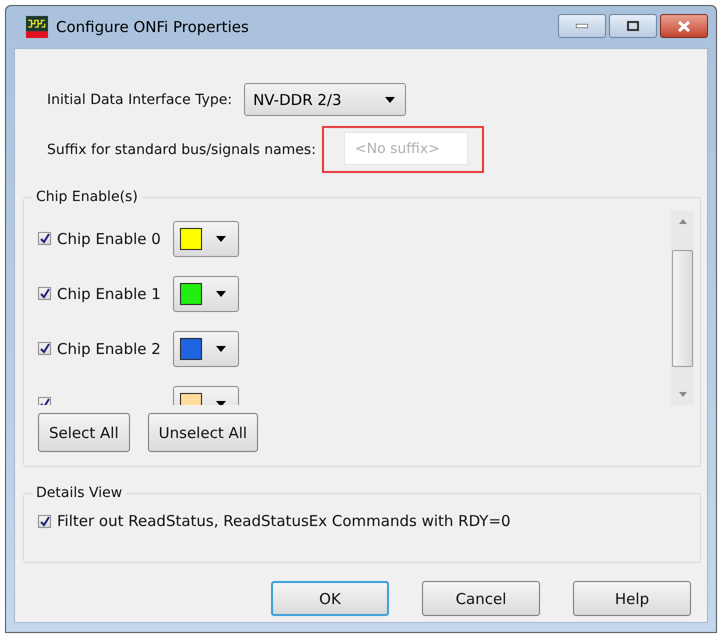 This screenshot has width=719, height=642. Describe the element at coordinates (109, 293) in the screenshot. I see `chip-enable-label: Chip Enable 1` at that location.